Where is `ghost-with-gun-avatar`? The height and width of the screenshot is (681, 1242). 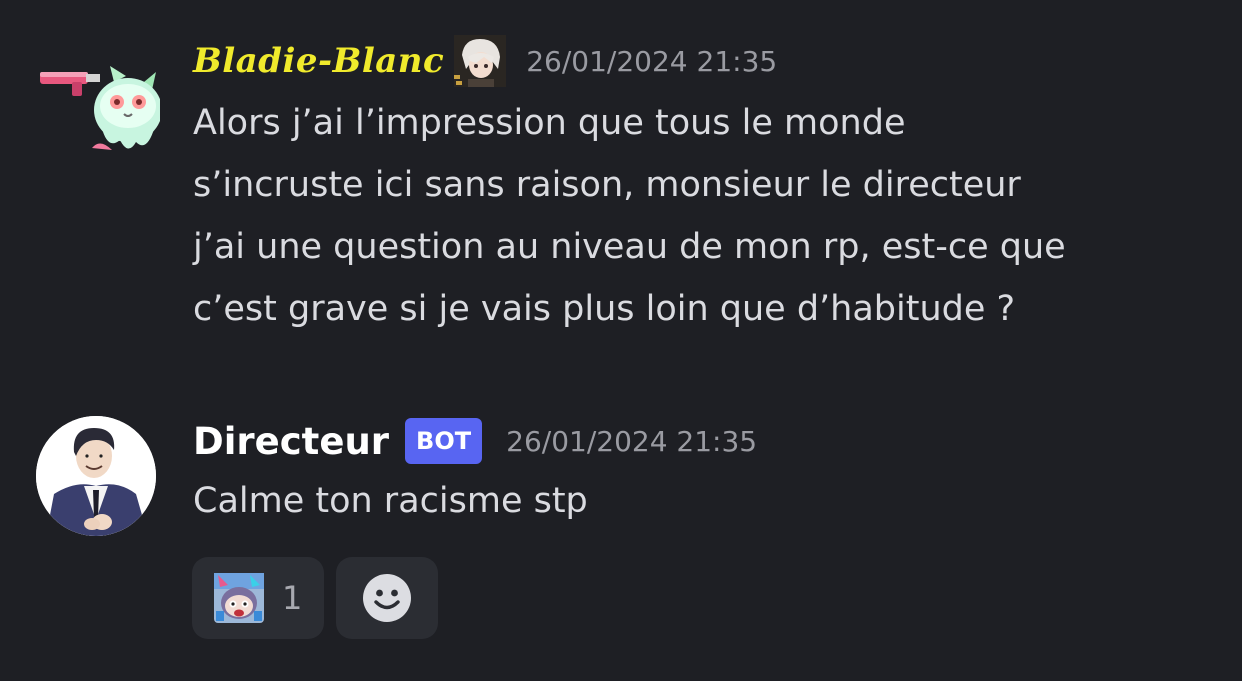 ghost-with-gun-avatar is located at coordinates (99, 110).